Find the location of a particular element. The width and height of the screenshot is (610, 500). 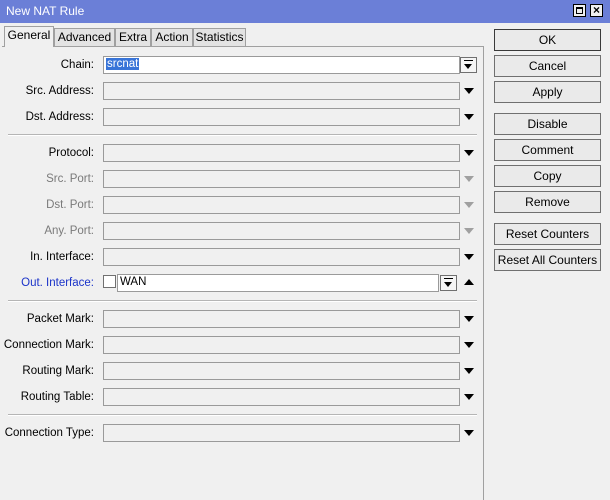

packet-mark-expand-icon is located at coordinates (469, 319).